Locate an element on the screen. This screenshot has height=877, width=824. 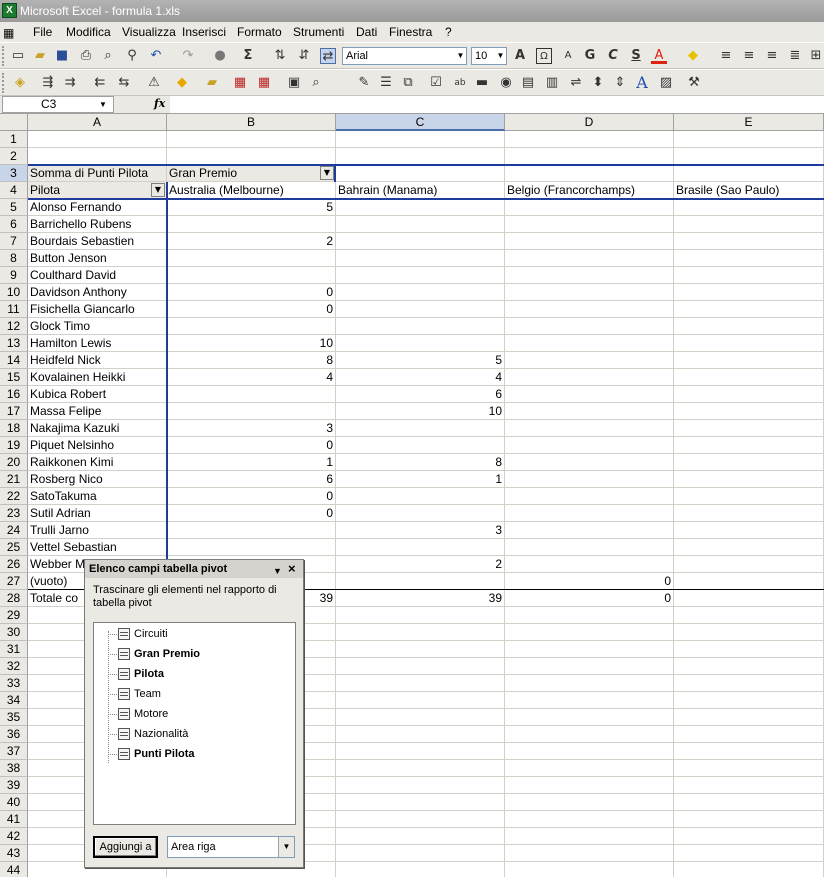
shrink-font-icon: A is located at coordinates (568, 56).